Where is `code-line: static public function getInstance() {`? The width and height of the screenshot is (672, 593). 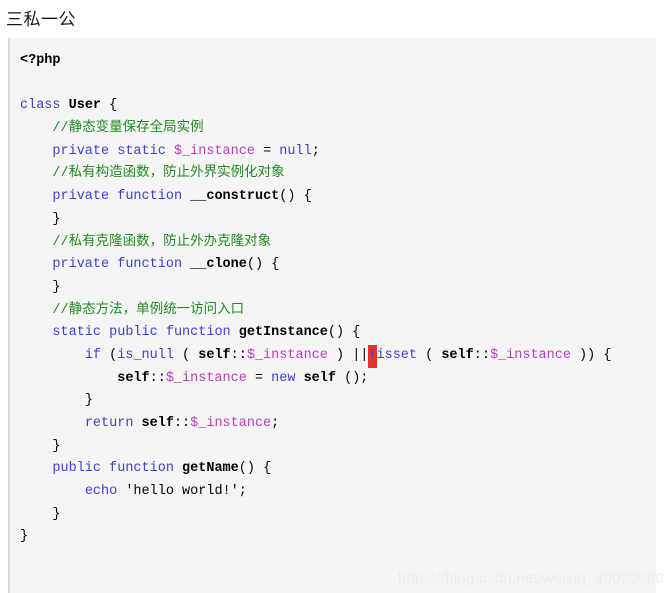 code-line: static public function getInstance() { is located at coordinates (338, 333).